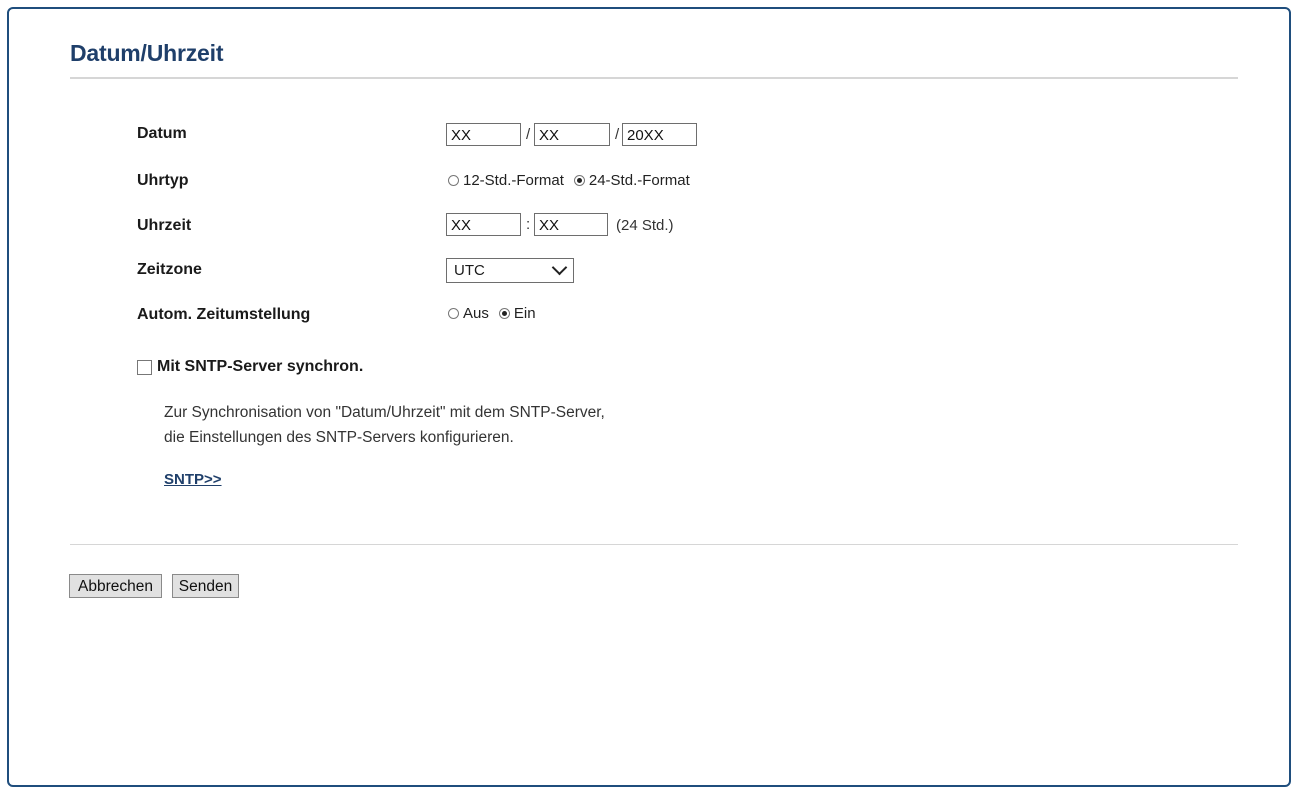 This screenshot has width=1296, height=787. I want to click on radio-24h-label: 24-Std.-Format, so click(639, 180).